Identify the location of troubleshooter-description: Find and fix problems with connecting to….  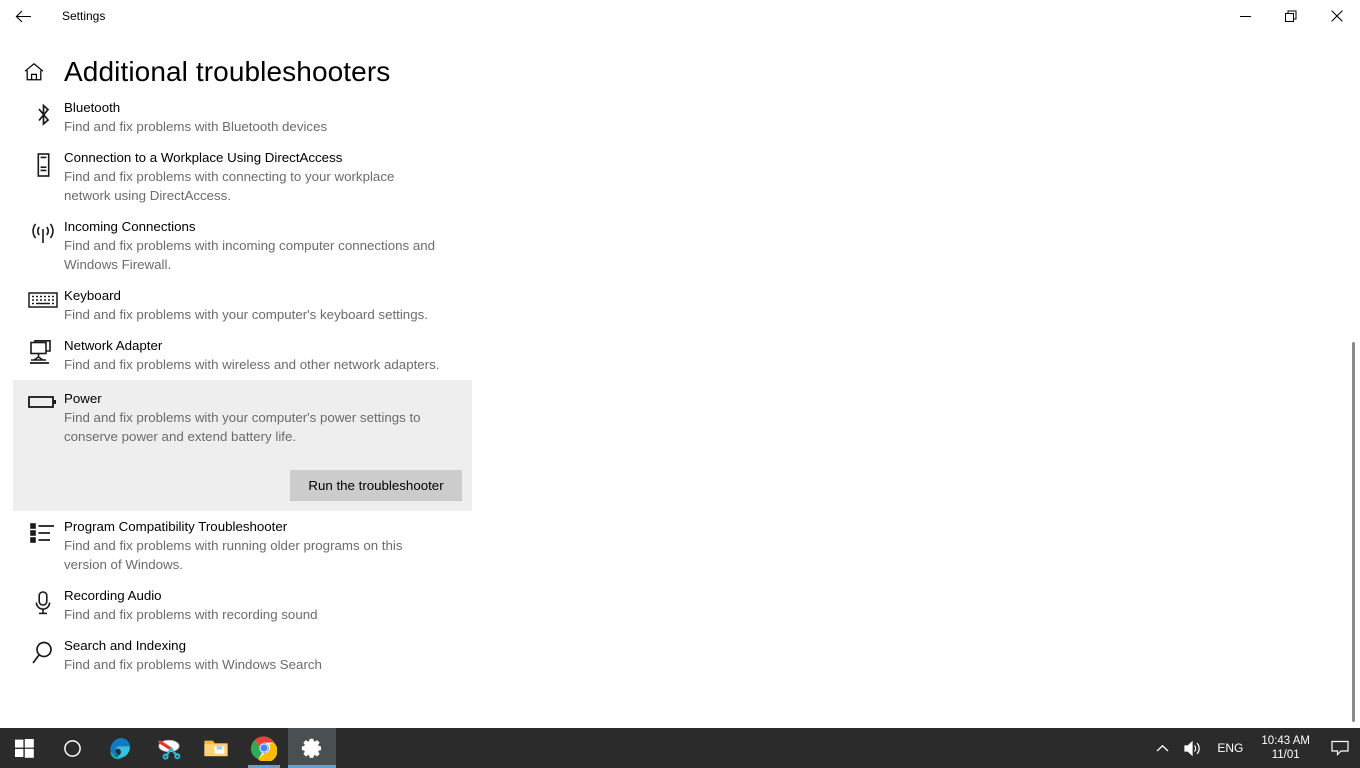
(229, 186).